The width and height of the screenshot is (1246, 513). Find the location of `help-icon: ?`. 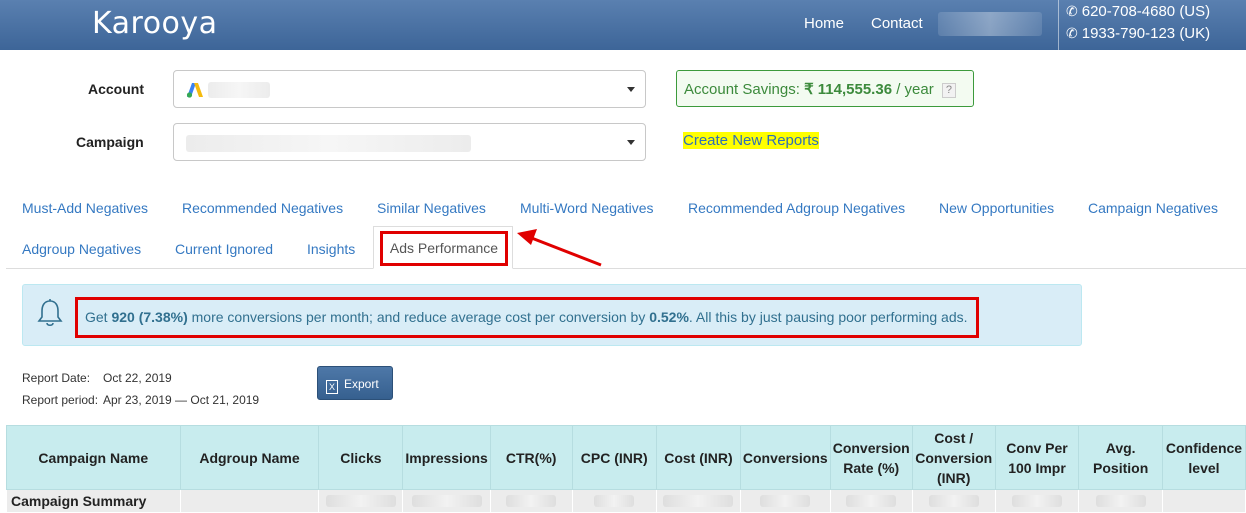

help-icon: ? is located at coordinates (948, 90).